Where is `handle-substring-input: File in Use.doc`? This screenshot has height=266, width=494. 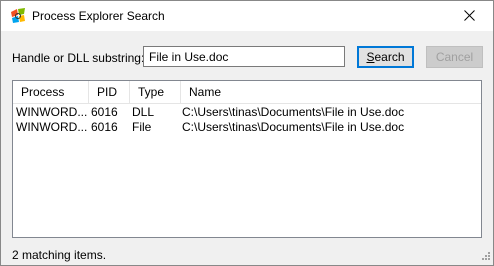
handle-substring-input: File in Use.doc is located at coordinates (244, 56).